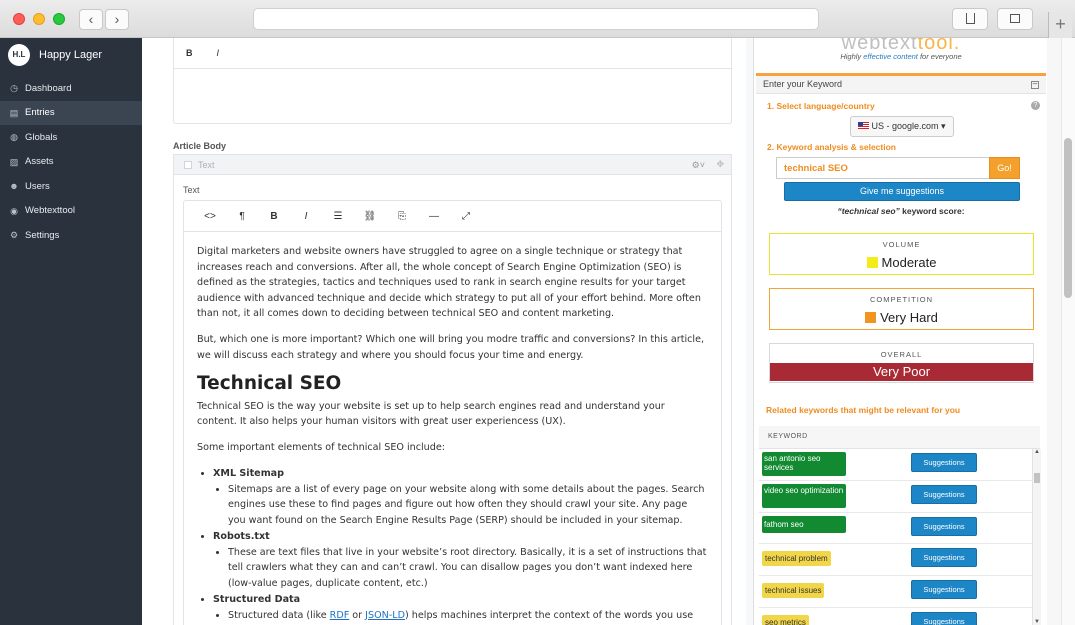 The height and width of the screenshot is (625, 1075). I want to click on keyword-tag: video seo optimization, so click(804, 495).